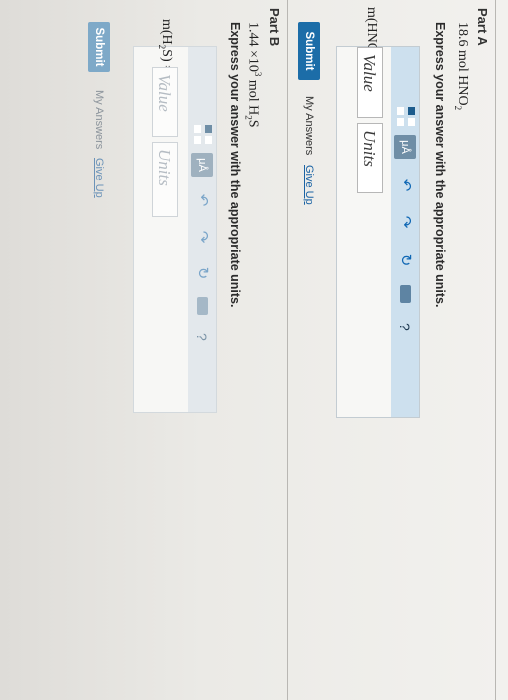 This screenshot has height=700, width=508. I want to click on part-a-title: Part A, so click(482, 27).